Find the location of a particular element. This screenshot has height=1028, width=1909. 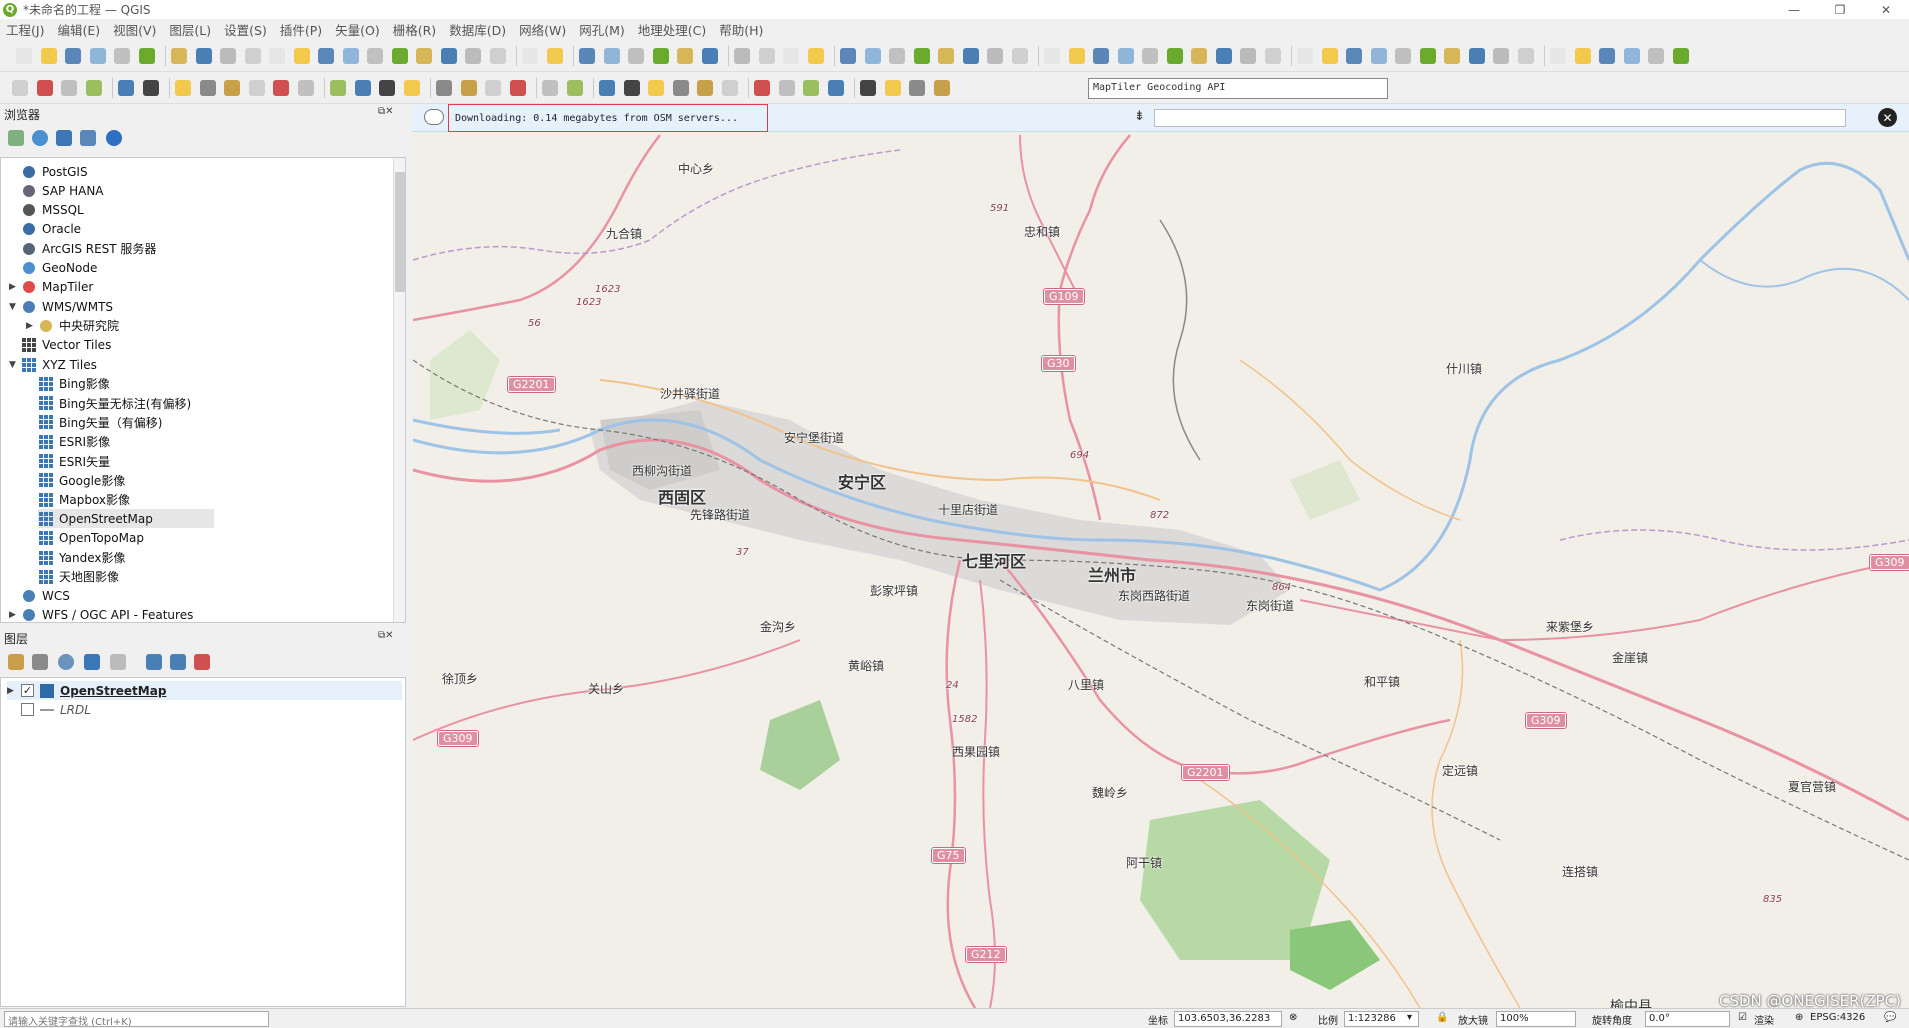

scale-dropdown-icon: ▾ is located at coordinates (1409, 1017).